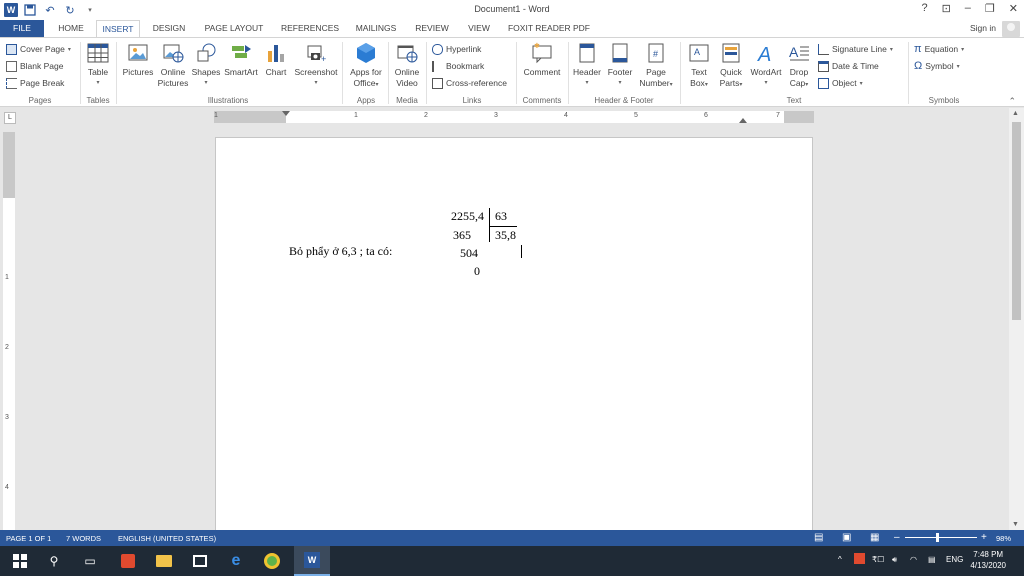 This screenshot has width=1024, height=576. I want to click on page-count-status: PAGE 1 OF 1, so click(28, 538).